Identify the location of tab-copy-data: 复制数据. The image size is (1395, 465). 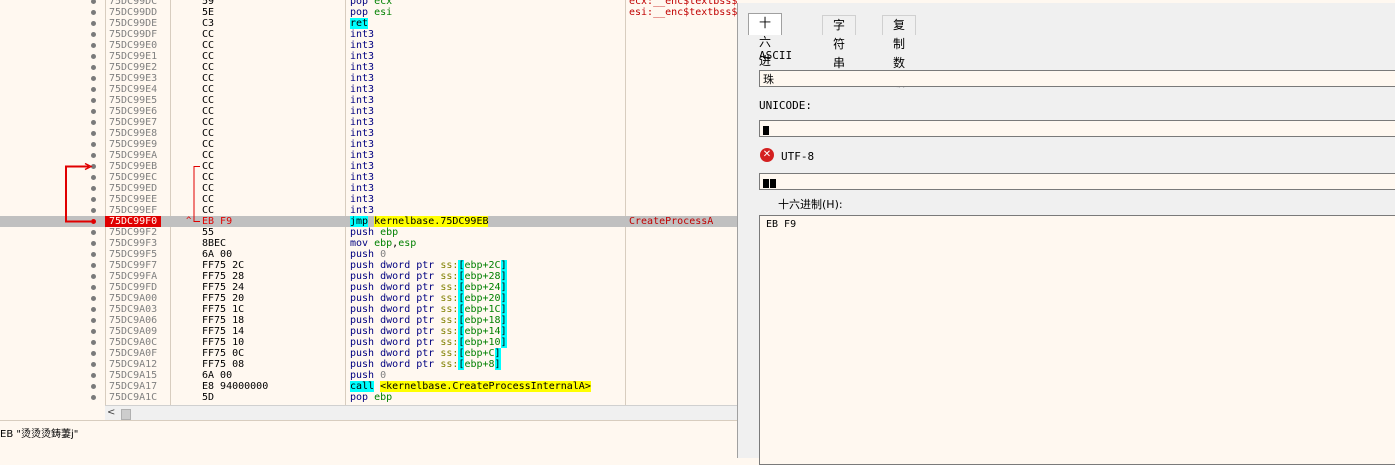
(899, 52).